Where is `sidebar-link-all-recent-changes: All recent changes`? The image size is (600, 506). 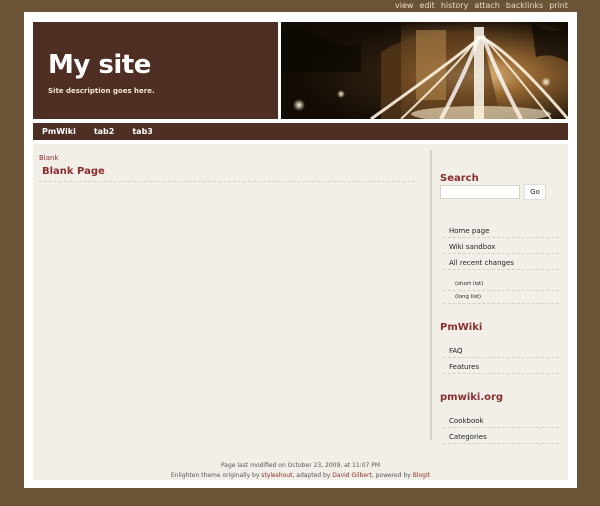
sidebar-link-all-recent-changes: All recent changes is located at coordinates (501, 263).